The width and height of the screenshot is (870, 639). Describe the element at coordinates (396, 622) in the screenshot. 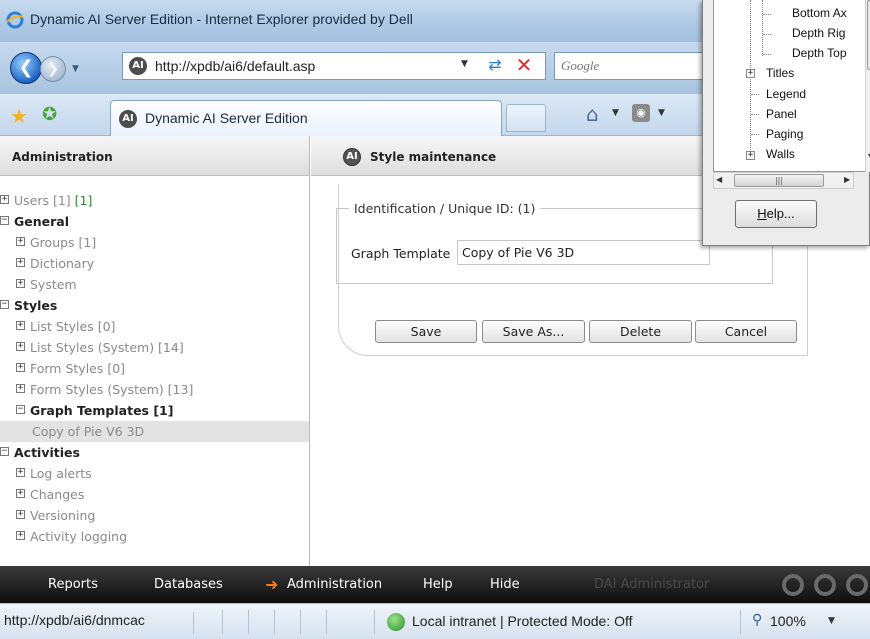

I see `intranet-zone-icon` at that location.